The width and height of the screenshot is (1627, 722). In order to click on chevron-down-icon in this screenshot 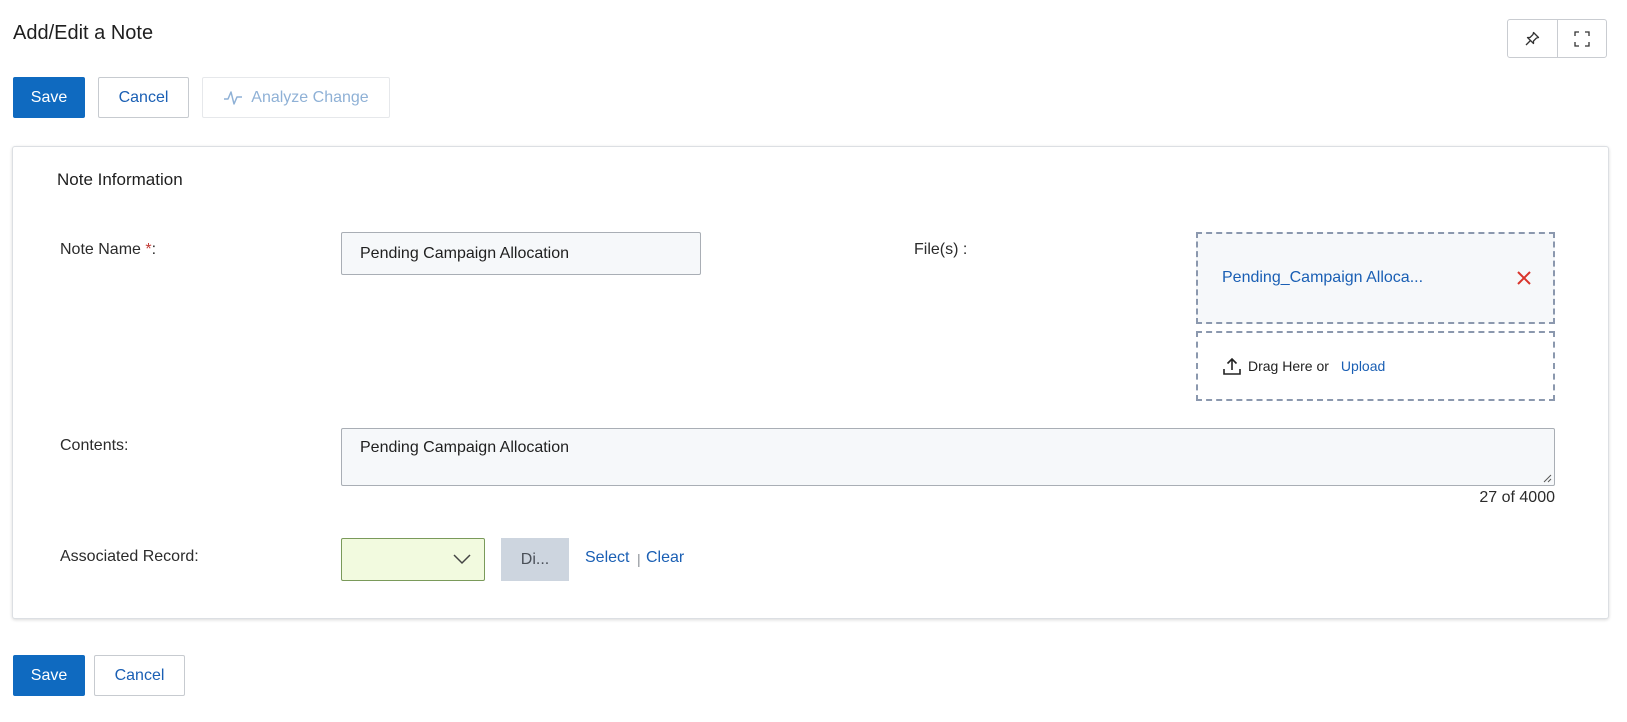, I will do `click(462, 559)`.